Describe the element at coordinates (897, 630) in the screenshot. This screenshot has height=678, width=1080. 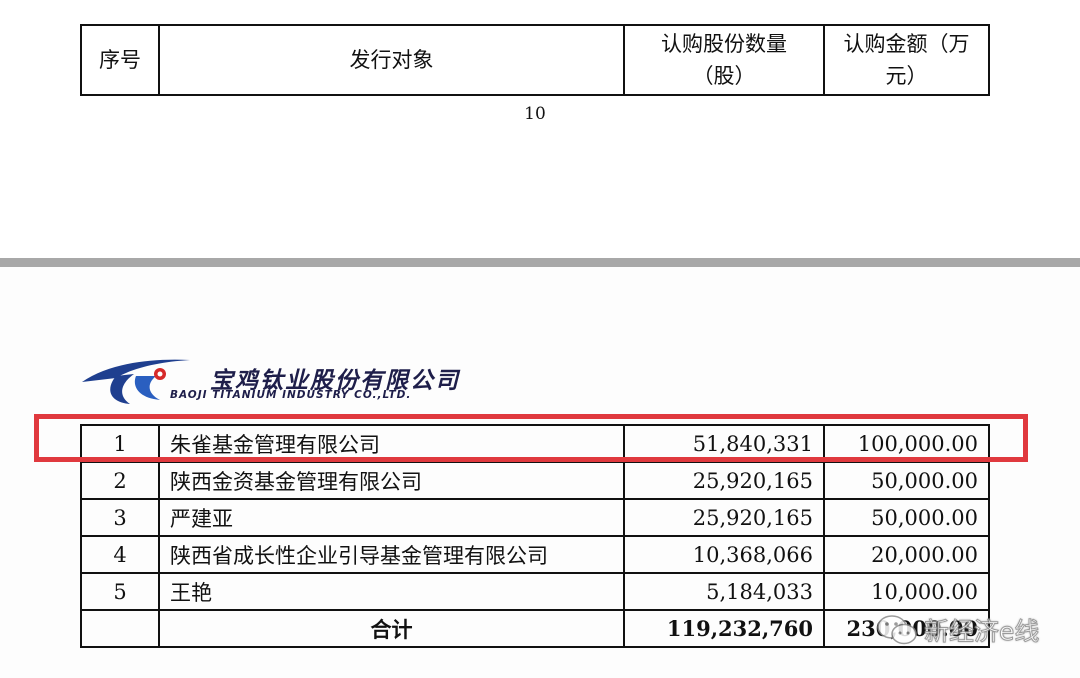
I see `wechat-icon` at that location.